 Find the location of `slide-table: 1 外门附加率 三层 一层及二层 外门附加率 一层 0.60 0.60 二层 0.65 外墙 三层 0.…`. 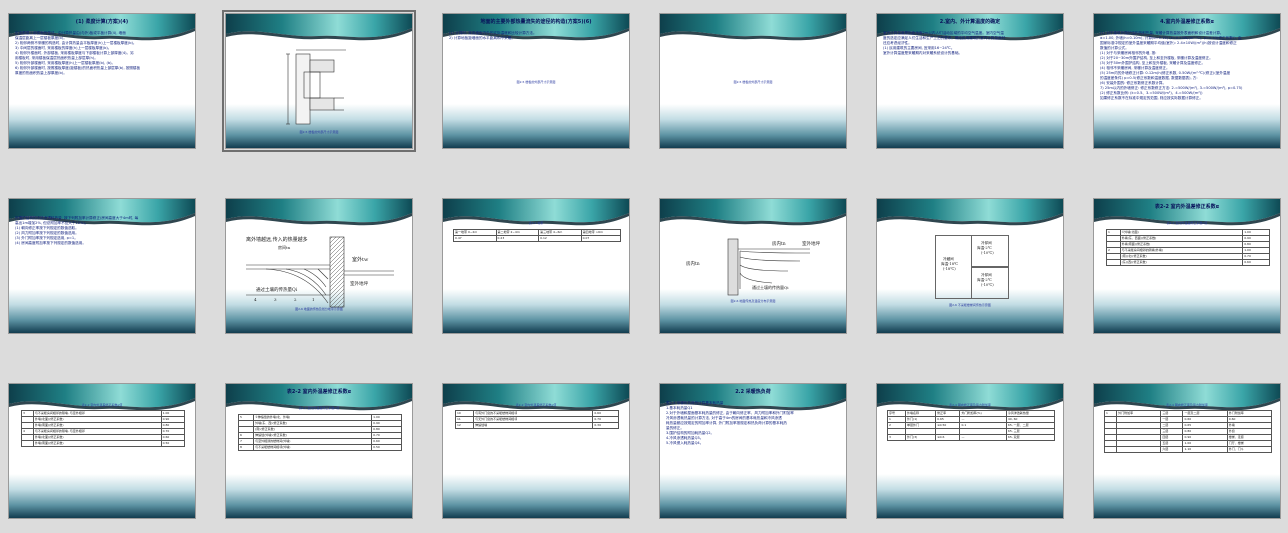

slide-table: 1 外门附加率 三层 一层及二层 外门附加率 一层 0.60 0.60 二层 0.65 外墙 三层 0.… is located at coordinates (1188, 431).